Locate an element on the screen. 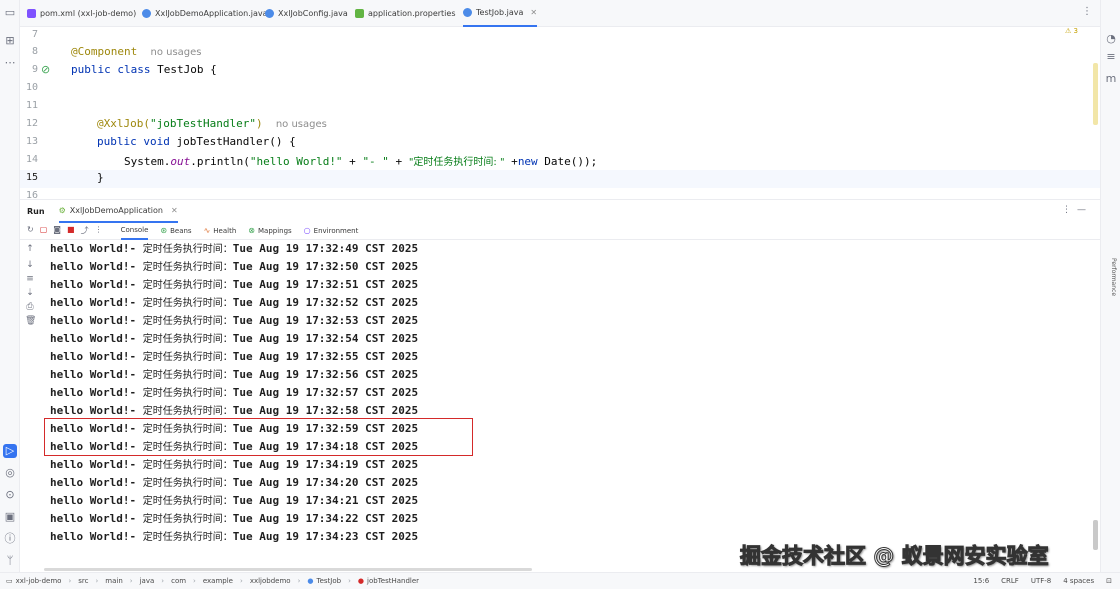  project-icon: ▭ is located at coordinates (9, 581).